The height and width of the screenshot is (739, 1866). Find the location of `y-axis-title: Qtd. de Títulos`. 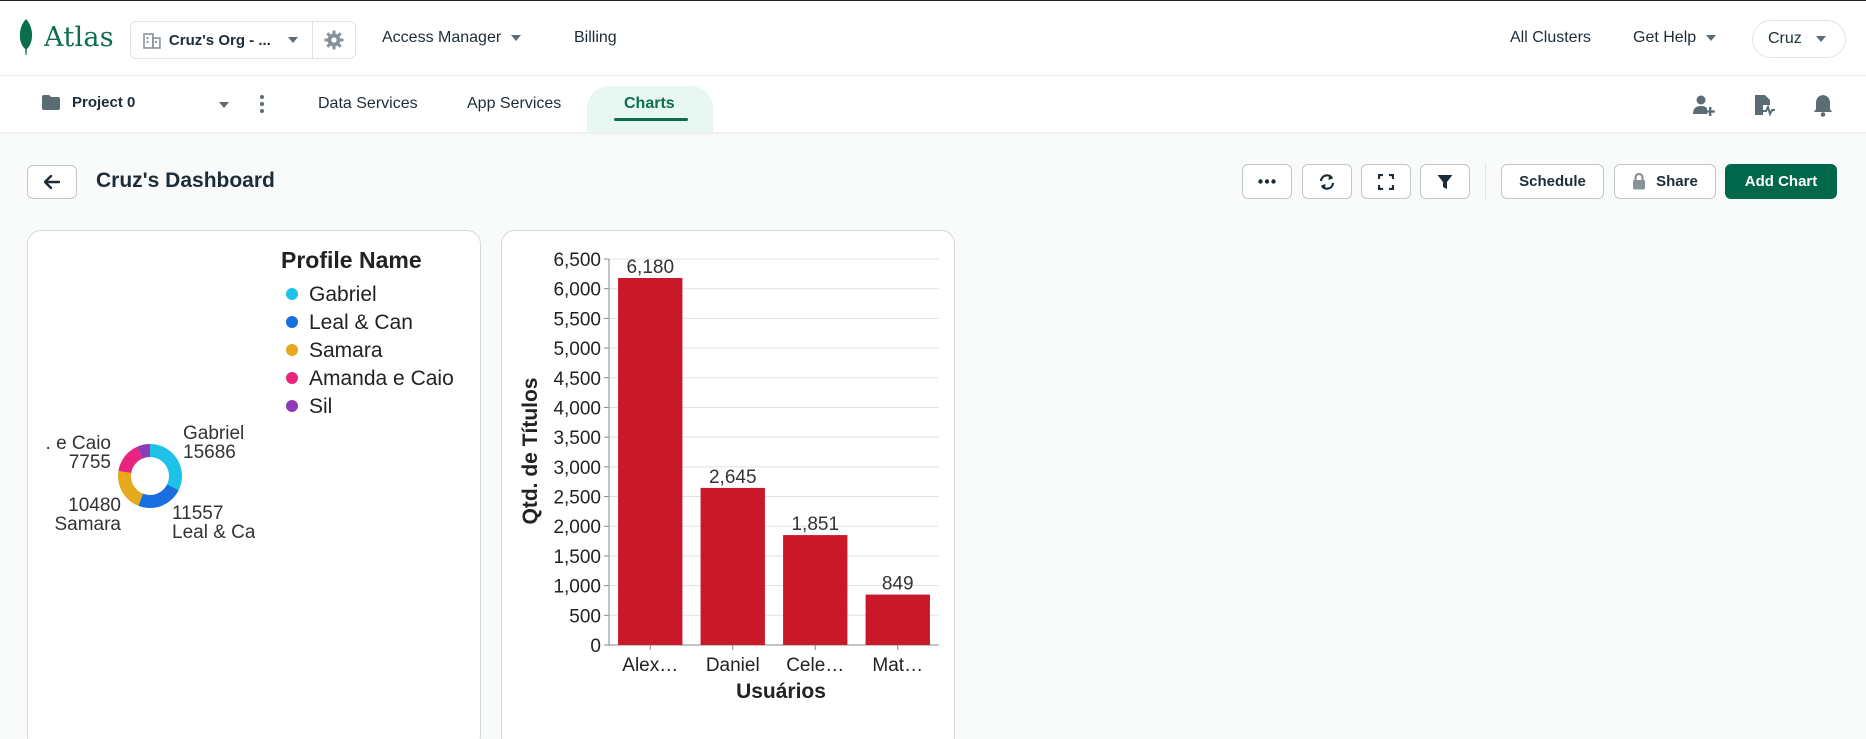

y-axis-title: Qtd. de Títulos is located at coordinates (530, 451).